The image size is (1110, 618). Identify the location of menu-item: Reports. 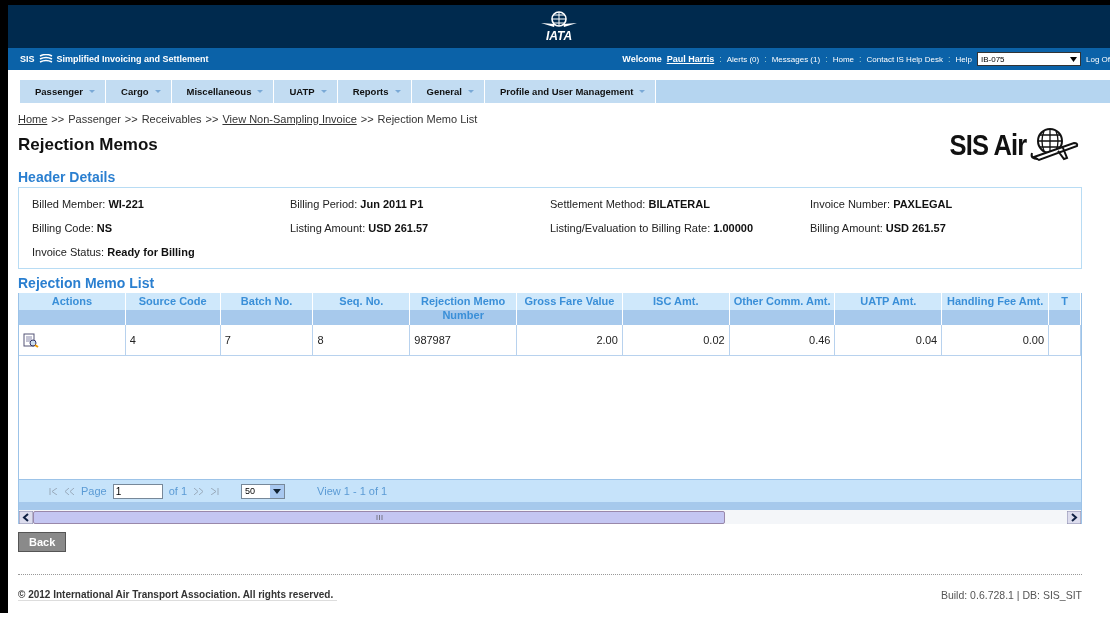
(374, 91).